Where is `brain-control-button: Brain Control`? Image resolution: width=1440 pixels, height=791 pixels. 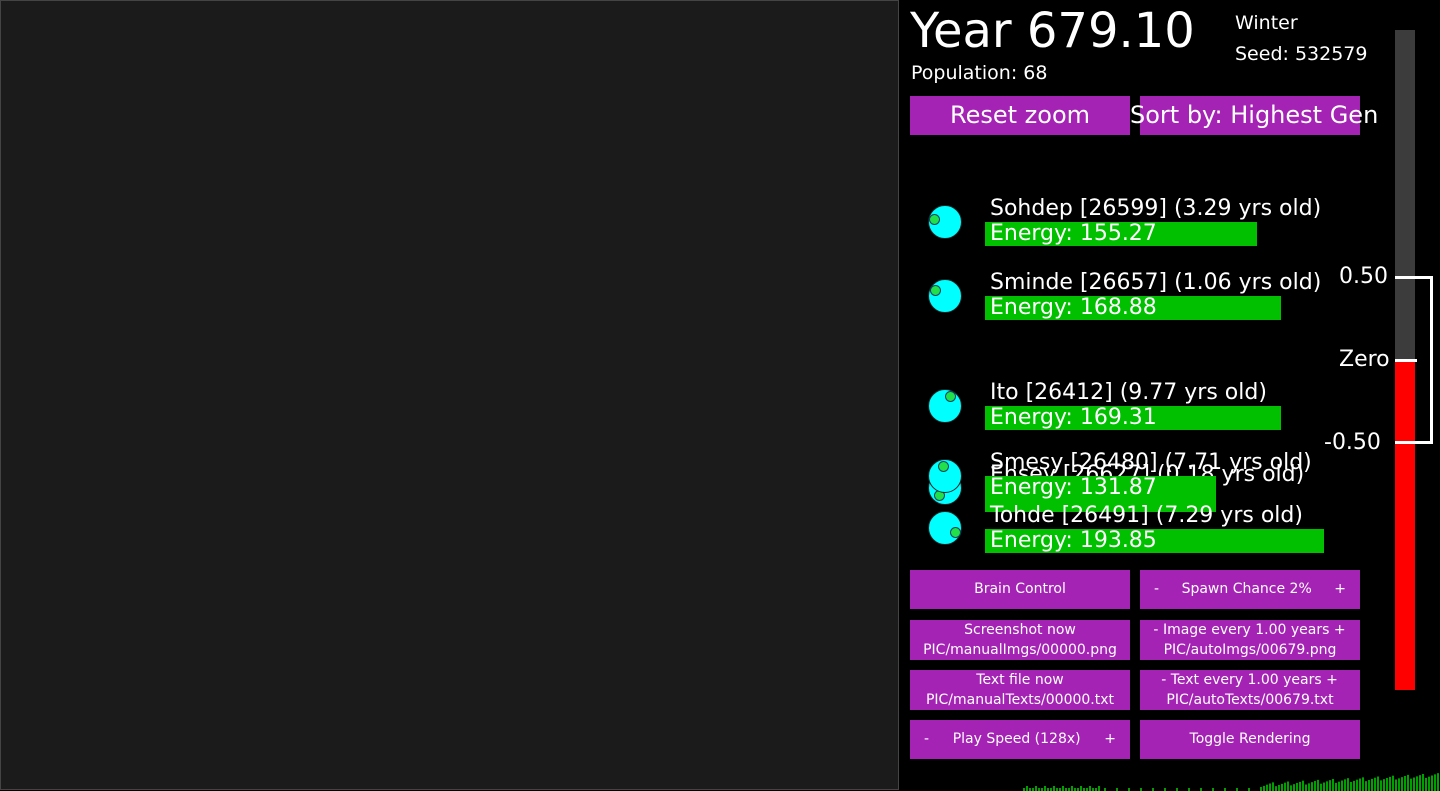
brain-control-button: Brain Control is located at coordinates (1020, 589).